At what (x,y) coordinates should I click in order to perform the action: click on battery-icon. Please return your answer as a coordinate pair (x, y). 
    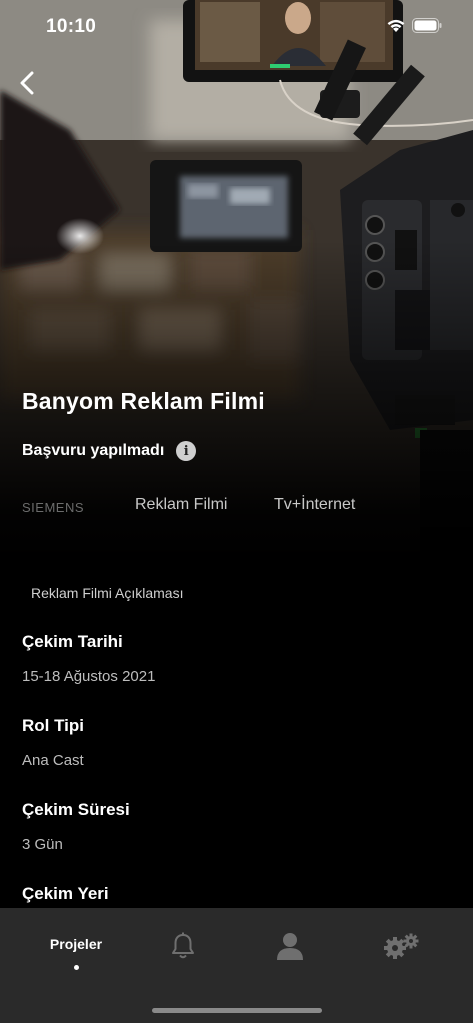
    Looking at the image, I should click on (427, 25).